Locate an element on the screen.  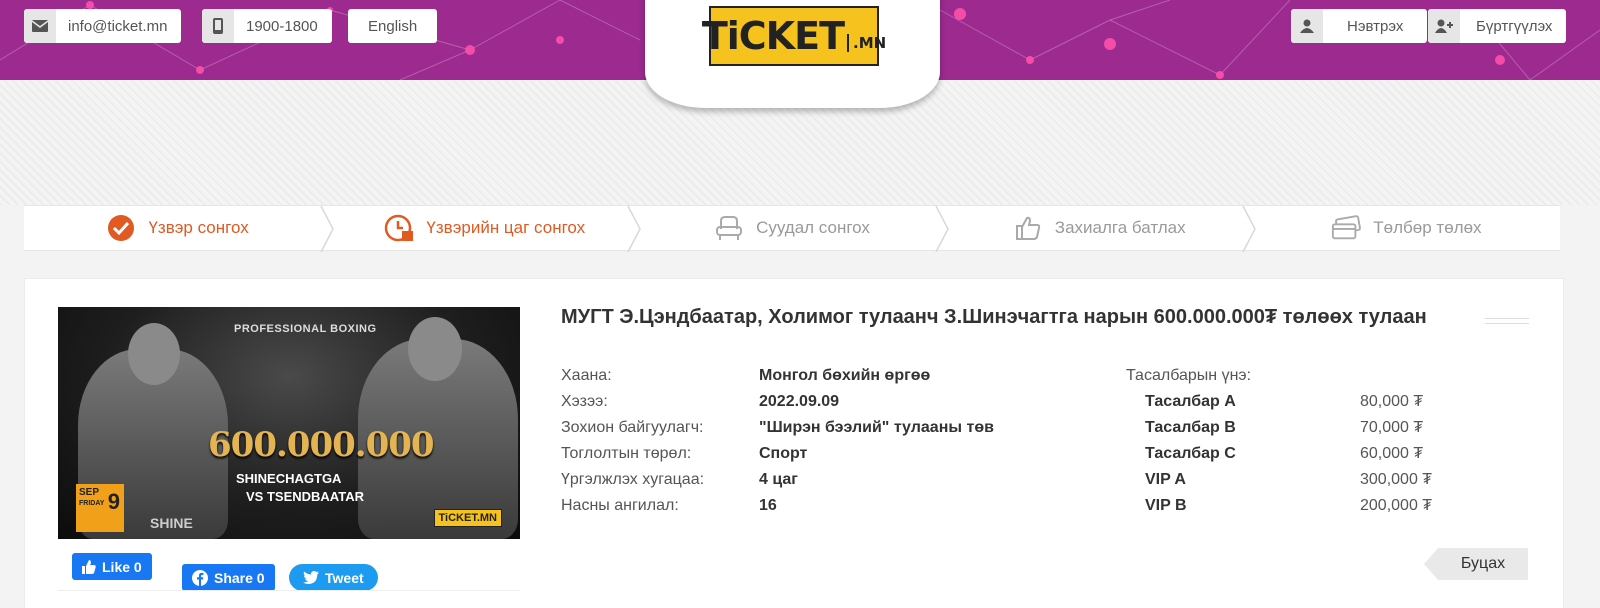
register-label: Бүртгүүлэх is located at coordinates (1514, 26).